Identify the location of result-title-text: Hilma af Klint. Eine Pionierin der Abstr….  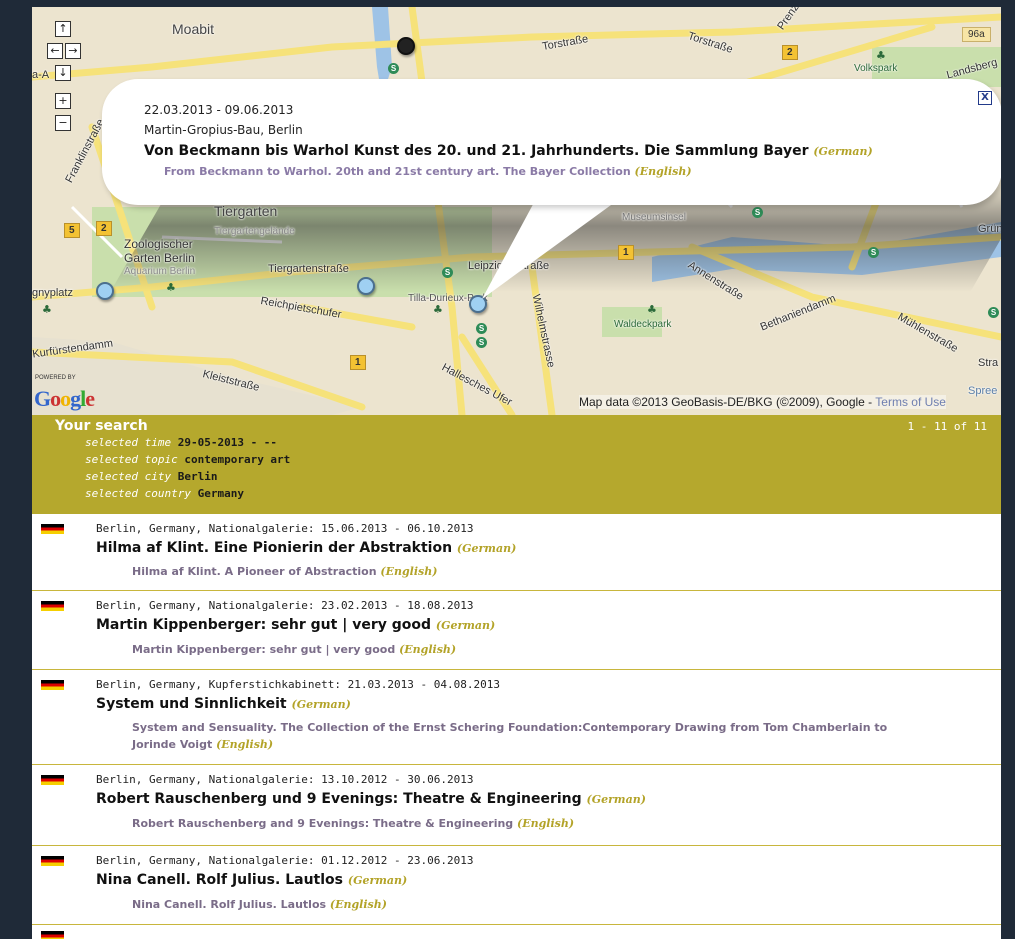
(274, 548).